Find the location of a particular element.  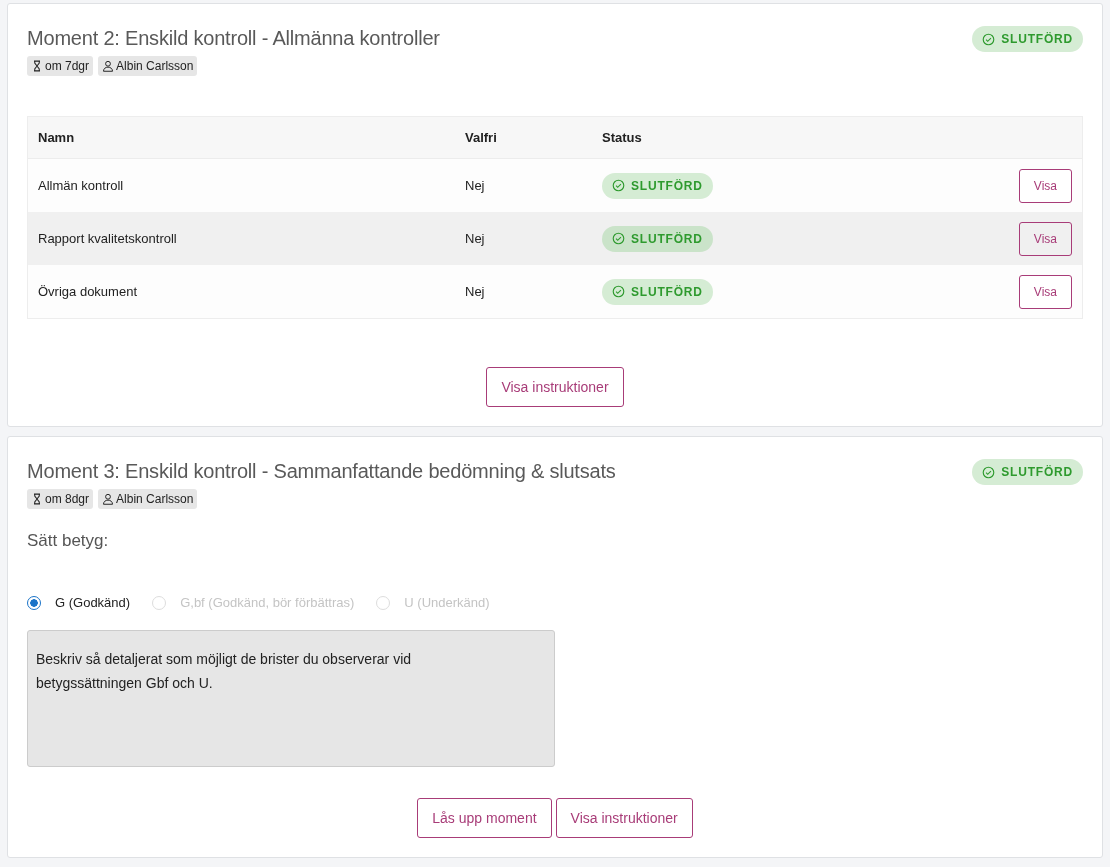

table-cell-text: Rapport kvalitetskontroll is located at coordinates (107, 238).